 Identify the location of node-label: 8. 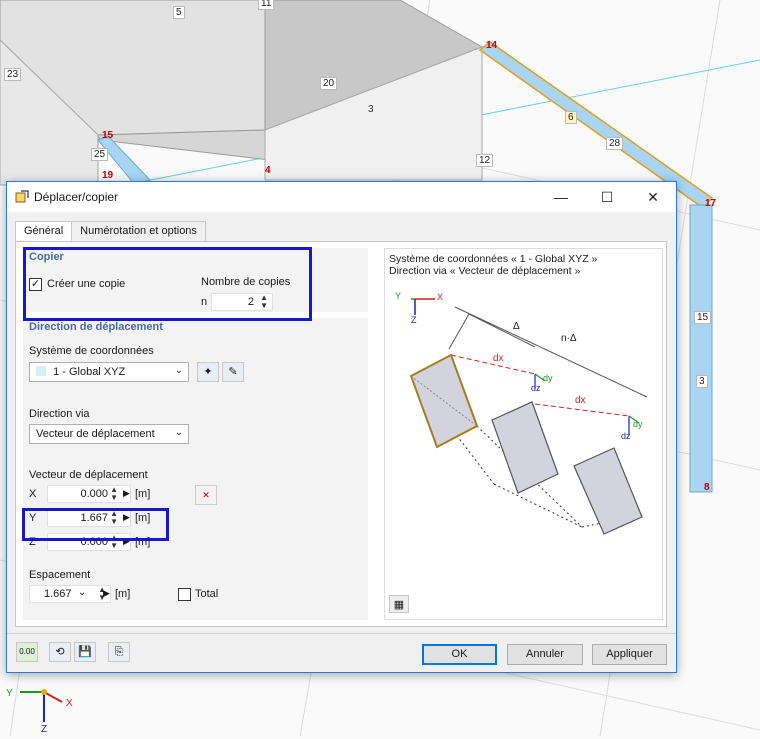
(707, 487).